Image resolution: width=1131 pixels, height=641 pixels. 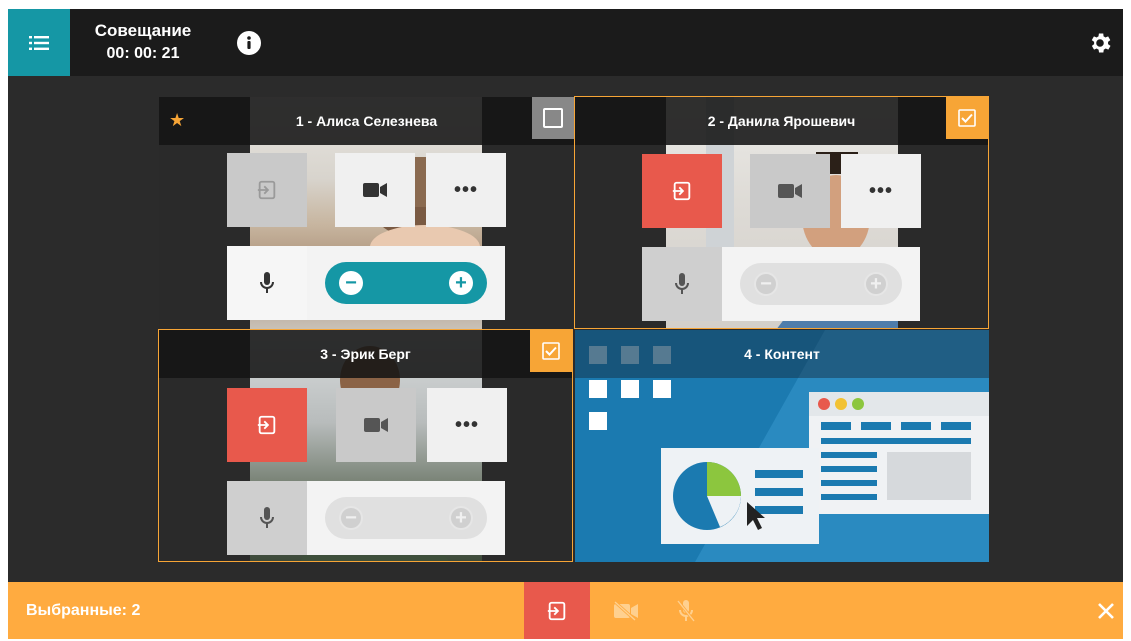 I want to click on mic-off-button, so click(x=686, y=610).